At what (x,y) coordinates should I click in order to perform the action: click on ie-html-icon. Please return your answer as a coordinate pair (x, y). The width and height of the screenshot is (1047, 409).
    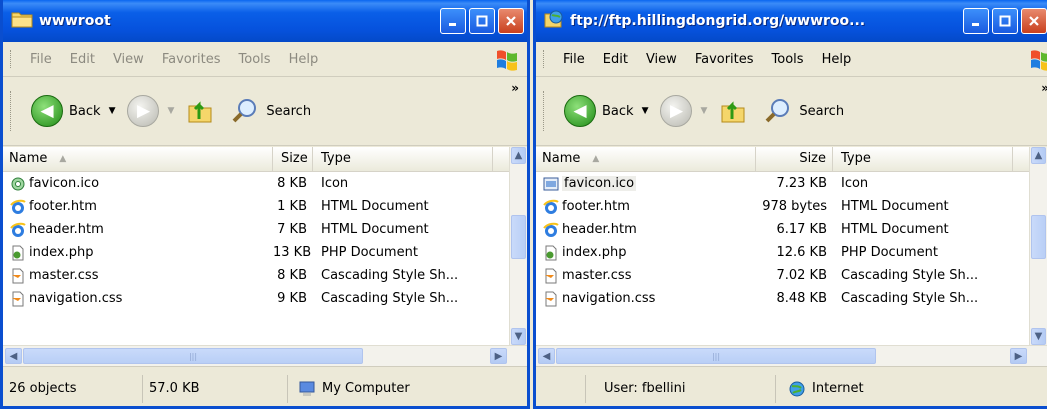
    Looking at the image, I should click on (551, 207).